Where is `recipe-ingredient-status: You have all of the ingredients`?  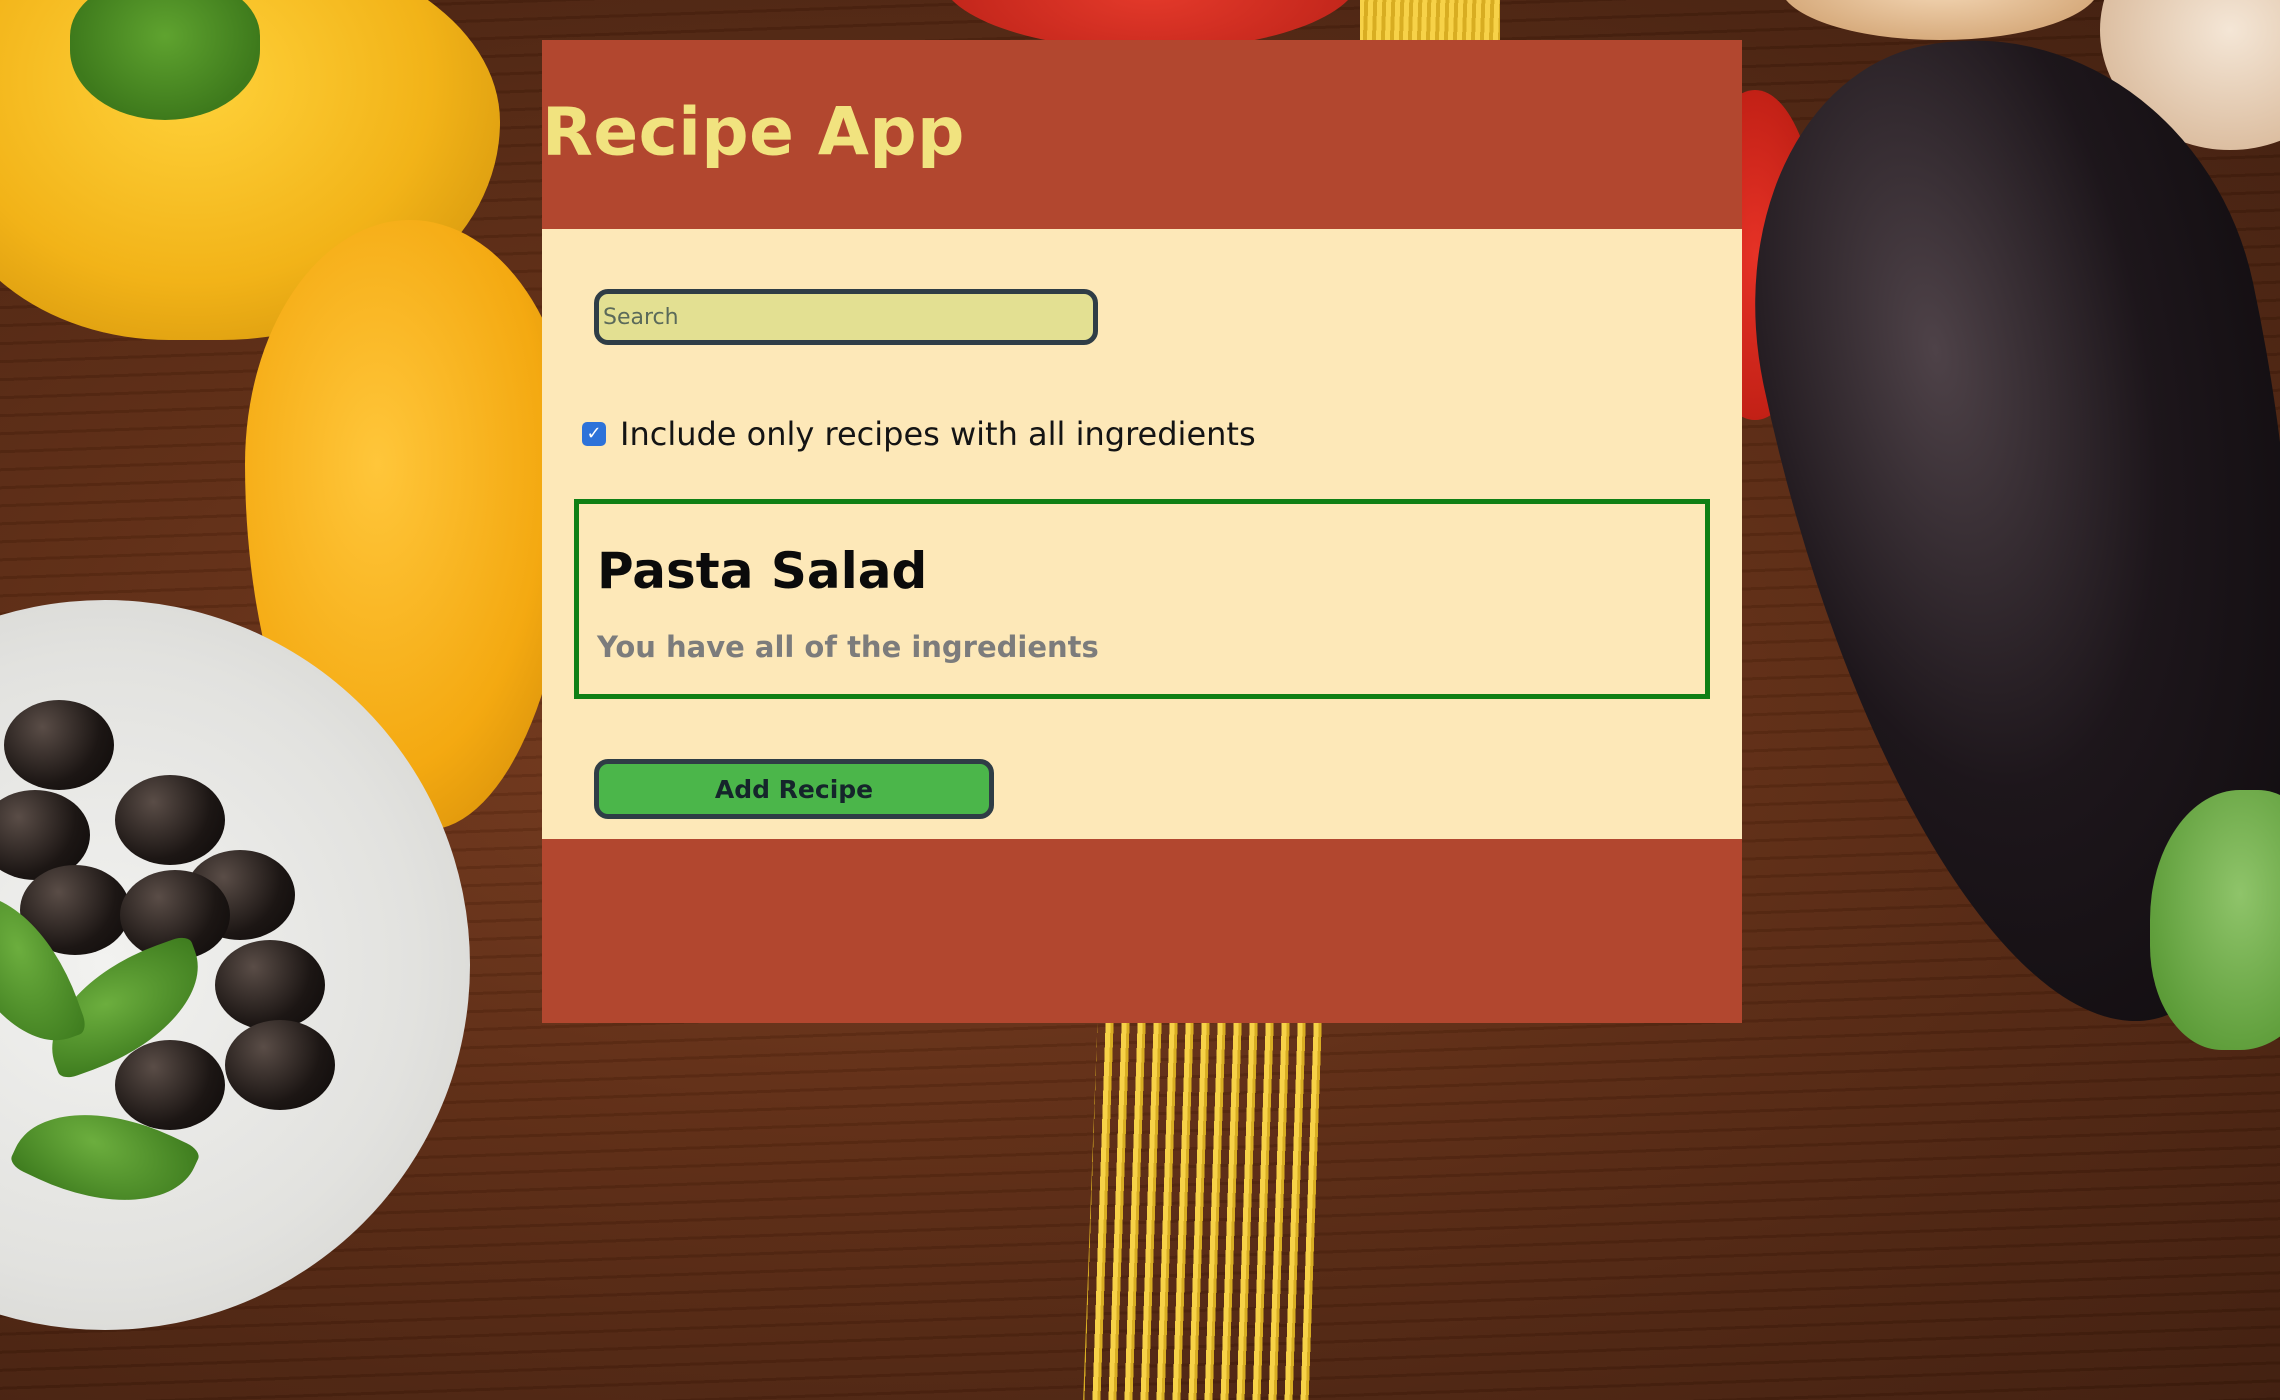 recipe-ingredient-status: You have all of the ingredients is located at coordinates (848, 647).